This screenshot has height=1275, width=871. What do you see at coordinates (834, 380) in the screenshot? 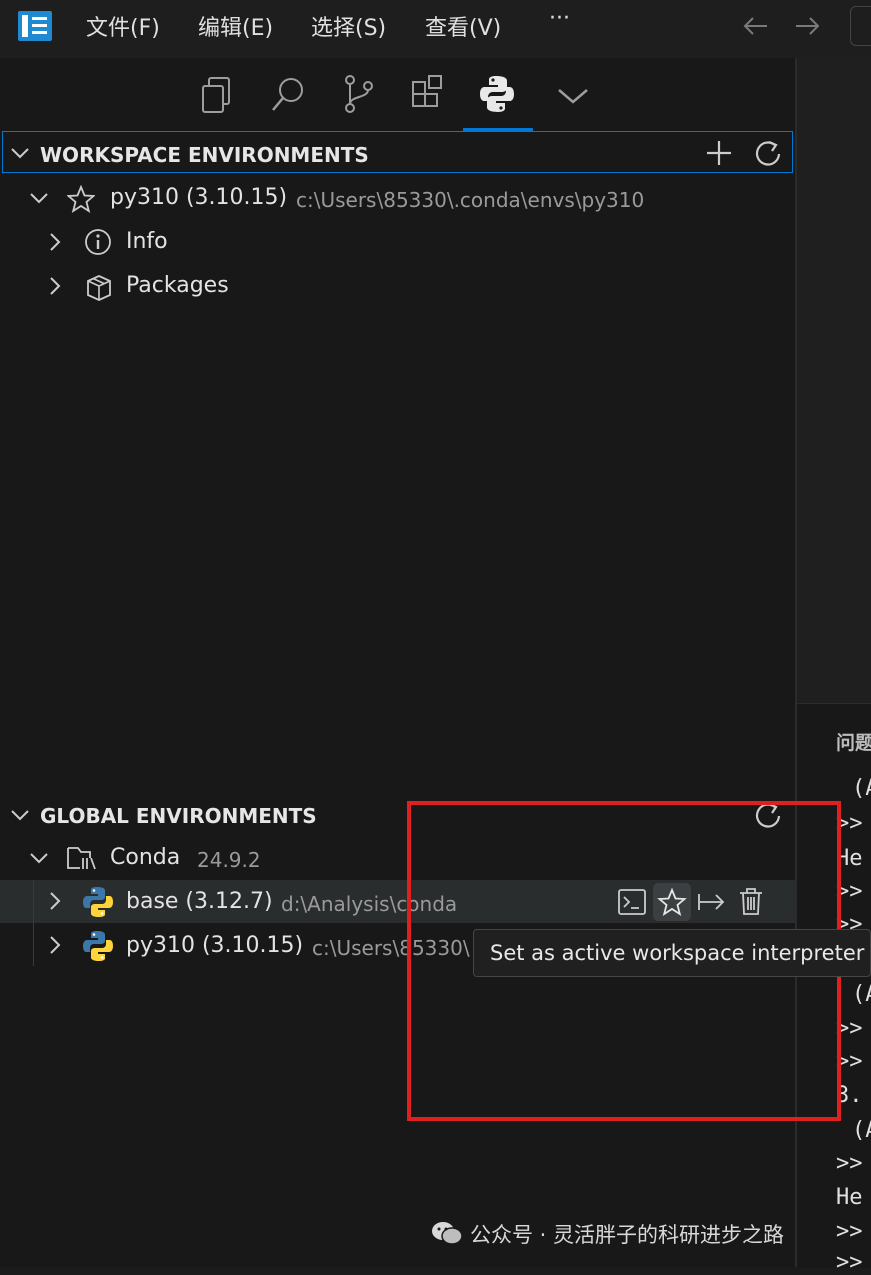
I see `editor-area` at bounding box center [834, 380].